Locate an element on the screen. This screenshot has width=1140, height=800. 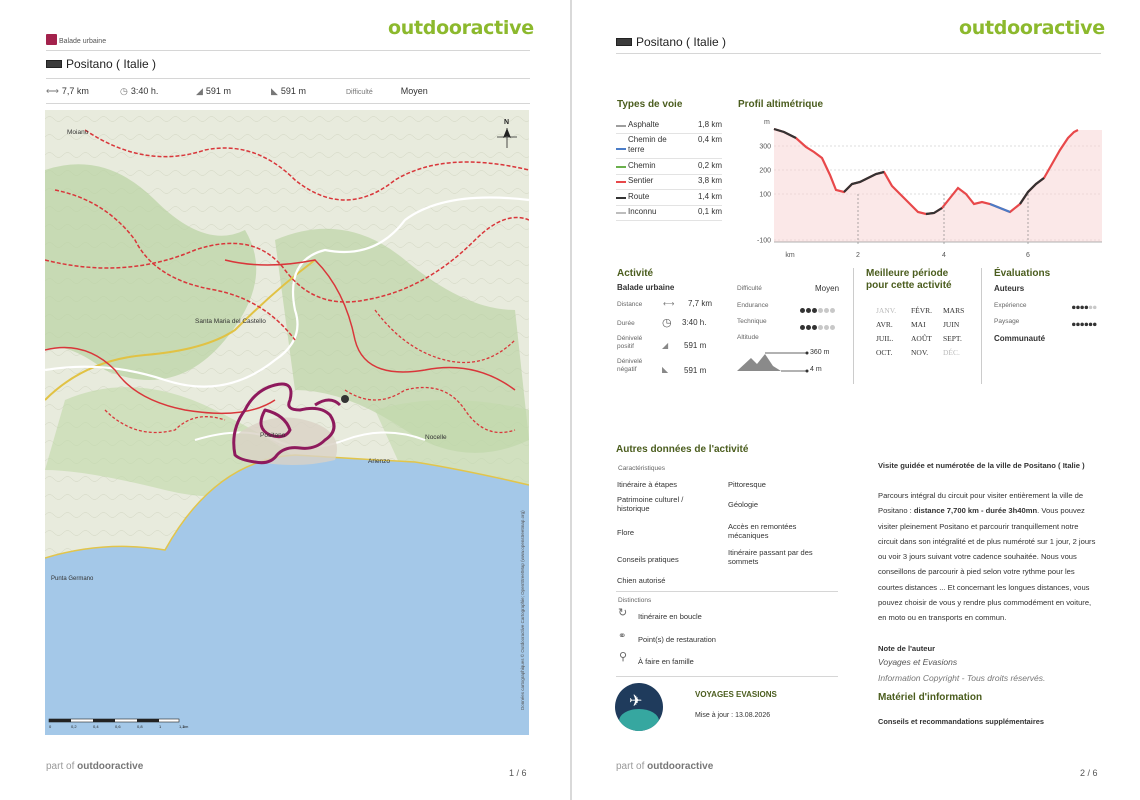
activity-difficulty: Moyen is located at coordinates (827, 288).